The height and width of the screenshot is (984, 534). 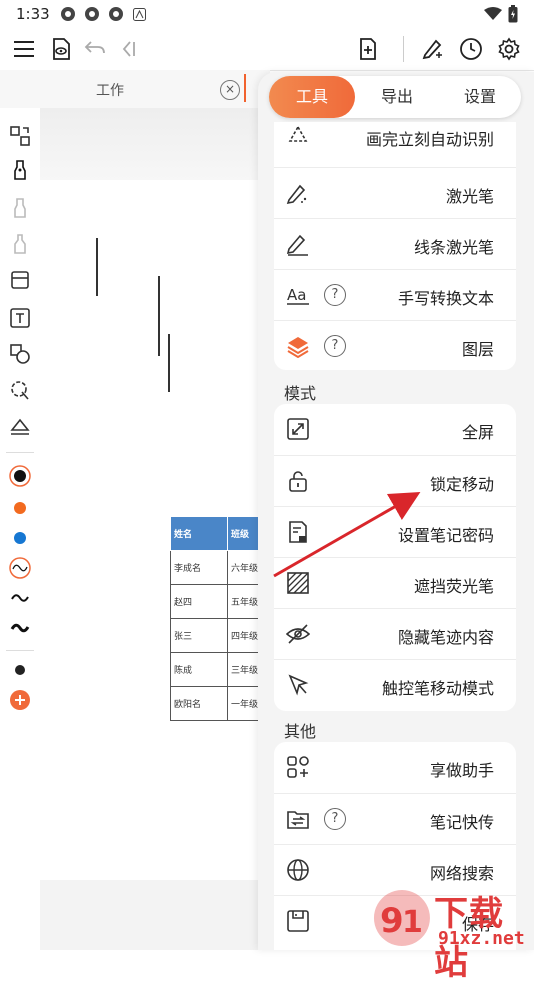 What do you see at coordinates (300, 393) in the screenshot?
I see `section-title-mode: 模式` at bounding box center [300, 393].